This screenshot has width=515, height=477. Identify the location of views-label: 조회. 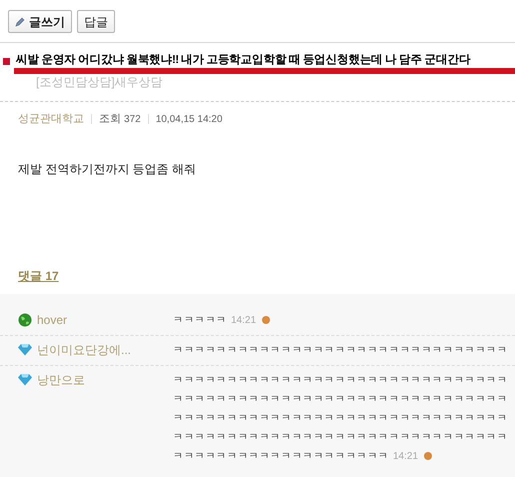
(110, 119).